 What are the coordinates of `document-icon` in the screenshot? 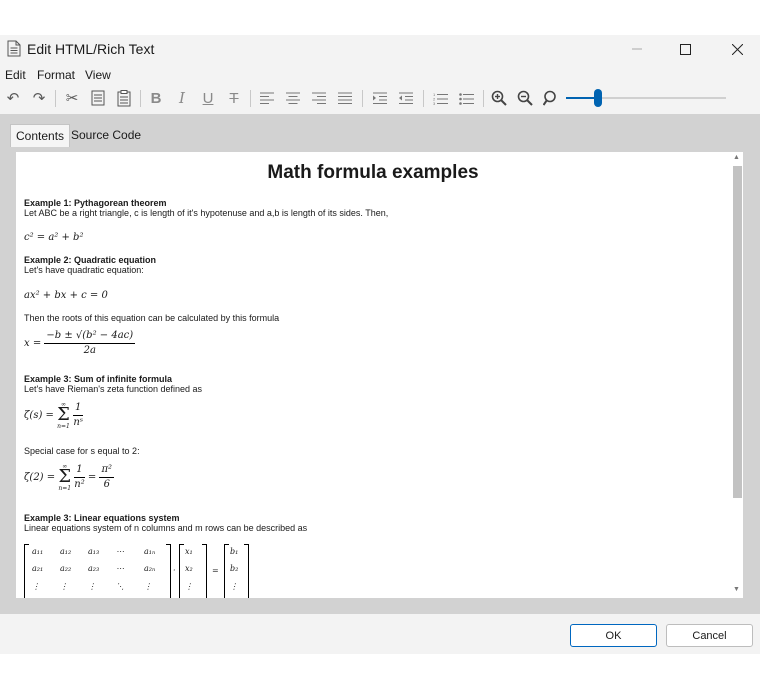 It's located at (14, 48).